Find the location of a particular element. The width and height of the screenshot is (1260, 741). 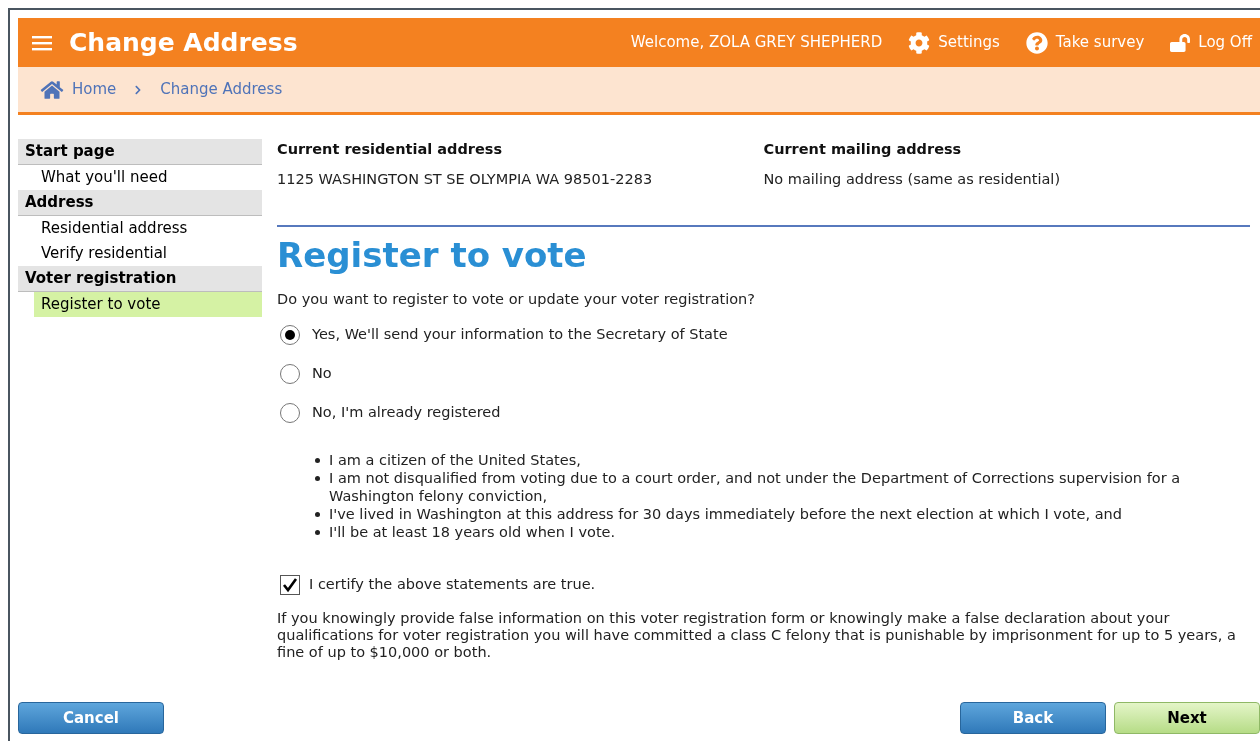

sidebar-item: What you'll need is located at coordinates (148, 177).